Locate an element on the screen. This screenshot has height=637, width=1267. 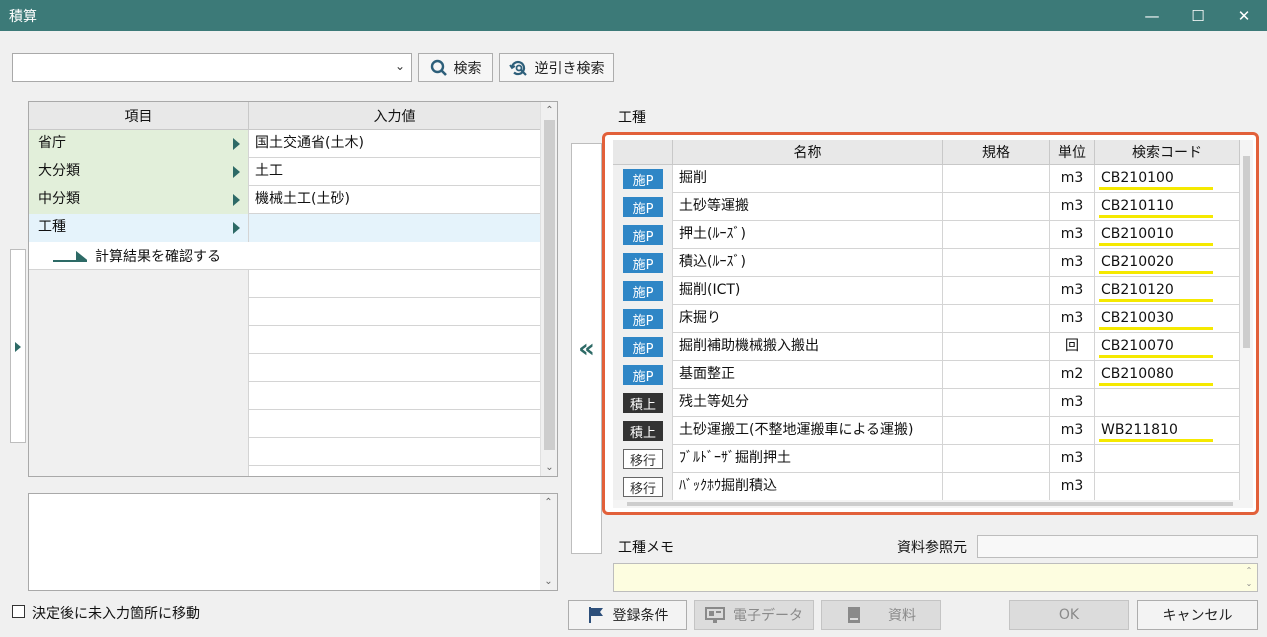
search-button: 検索 is located at coordinates (455, 67).